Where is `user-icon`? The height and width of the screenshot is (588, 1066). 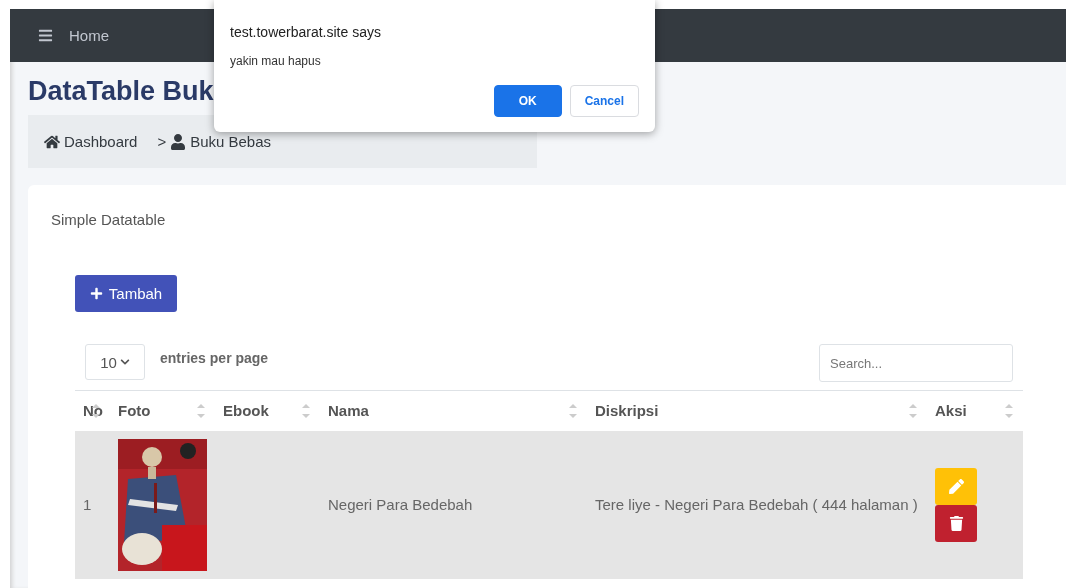 user-icon is located at coordinates (178, 141).